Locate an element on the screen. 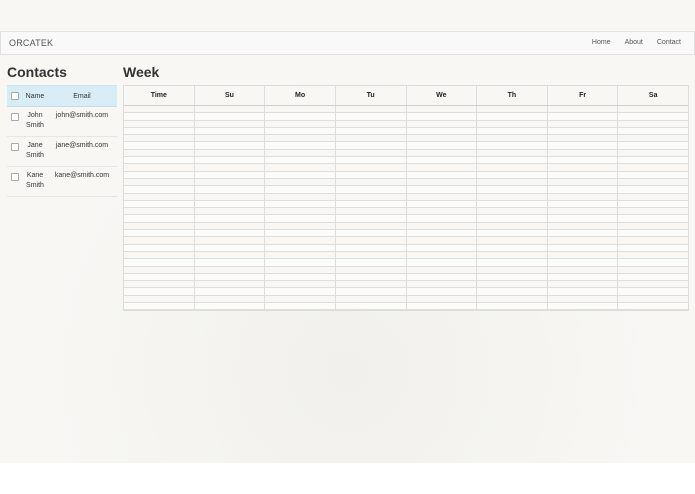 Image resolution: width=695 pixels, height=494 pixels. nav-contact: Contact is located at coordinates (672, 43).